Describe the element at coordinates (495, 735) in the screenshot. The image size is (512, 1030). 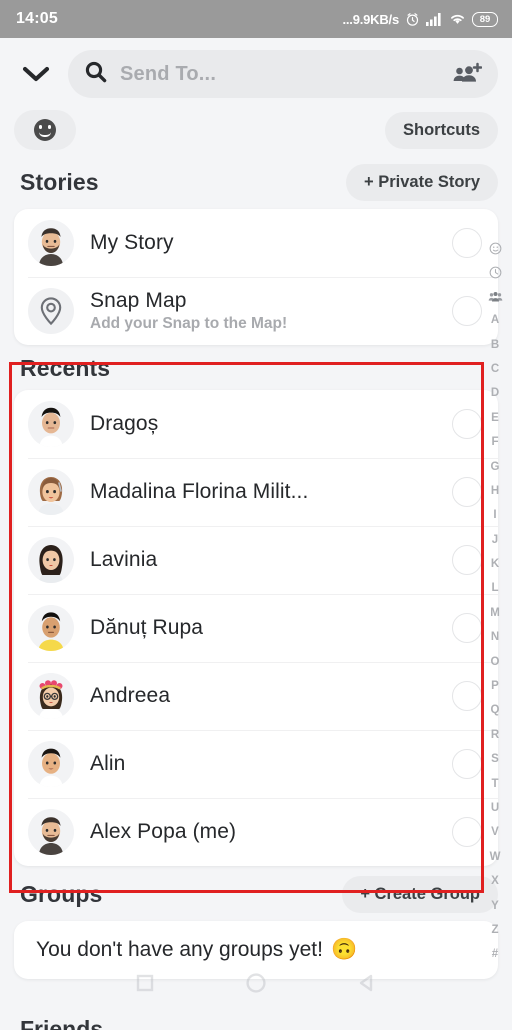
I see `index-letter: R` at that location.